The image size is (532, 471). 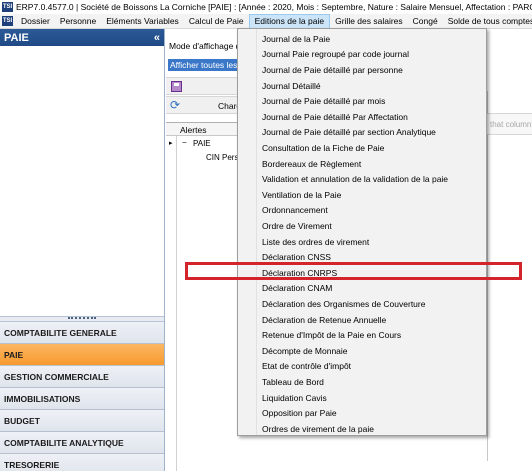 I want to click on double-chevron-left-icon: «, so click(x=157, y=38).